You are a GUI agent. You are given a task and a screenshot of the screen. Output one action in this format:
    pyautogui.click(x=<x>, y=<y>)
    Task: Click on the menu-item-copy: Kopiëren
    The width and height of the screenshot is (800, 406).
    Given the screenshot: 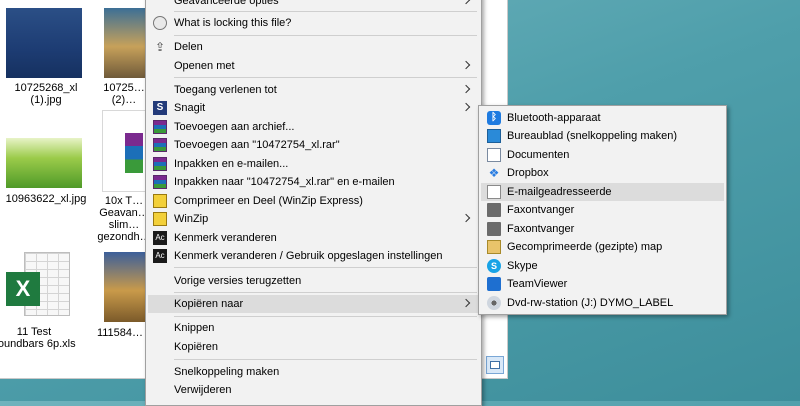 What is the action you would take?
    pyautogui.click(x=313, y=347)
    